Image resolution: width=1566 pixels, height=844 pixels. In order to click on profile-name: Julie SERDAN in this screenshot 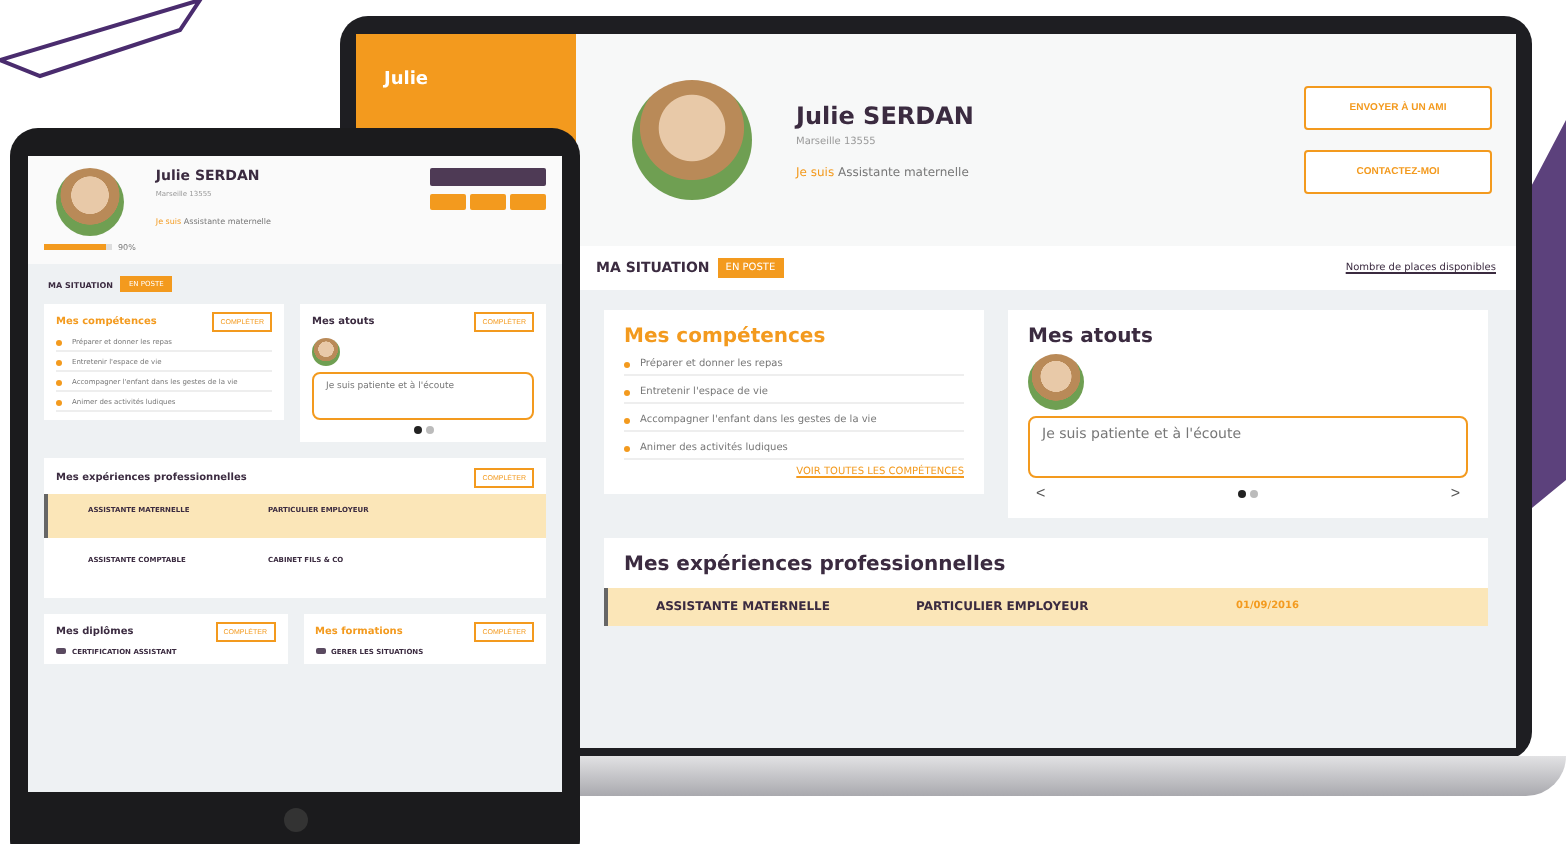, I will do `click(886, 115)`.